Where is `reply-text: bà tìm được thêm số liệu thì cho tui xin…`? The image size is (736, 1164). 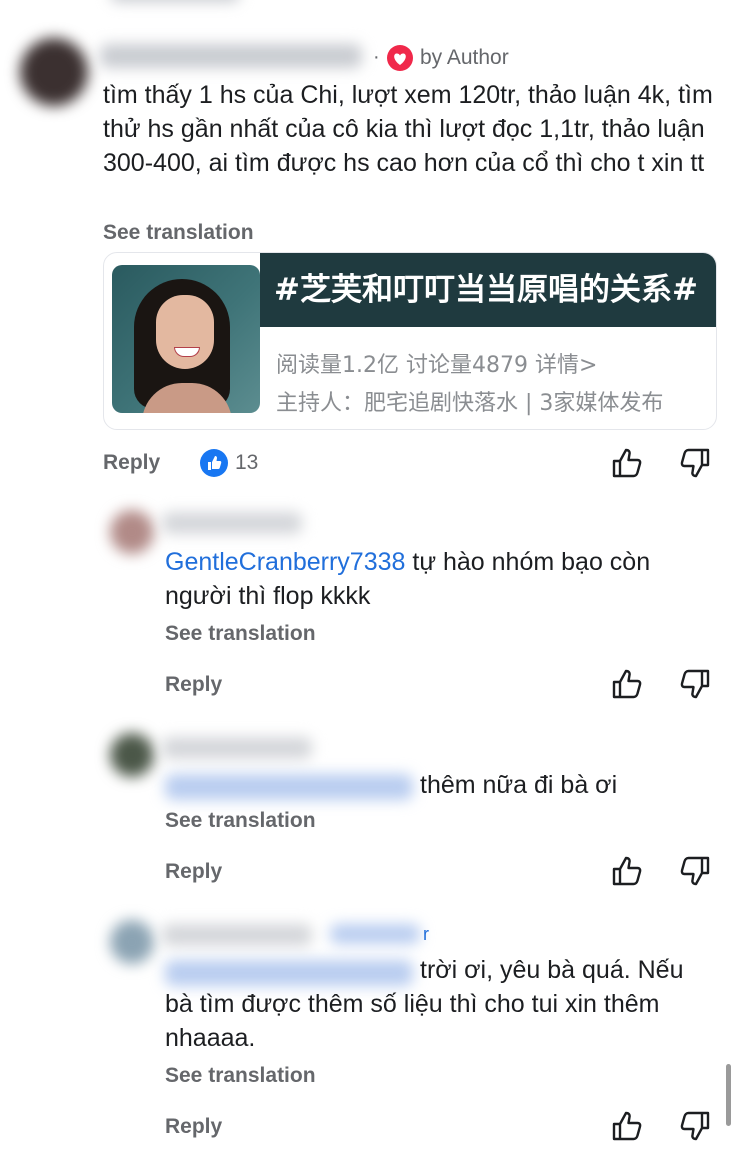 reply-text: bà tìm được thêm số liệu thì cho tui xin… is located at coordinates (412, 1021).